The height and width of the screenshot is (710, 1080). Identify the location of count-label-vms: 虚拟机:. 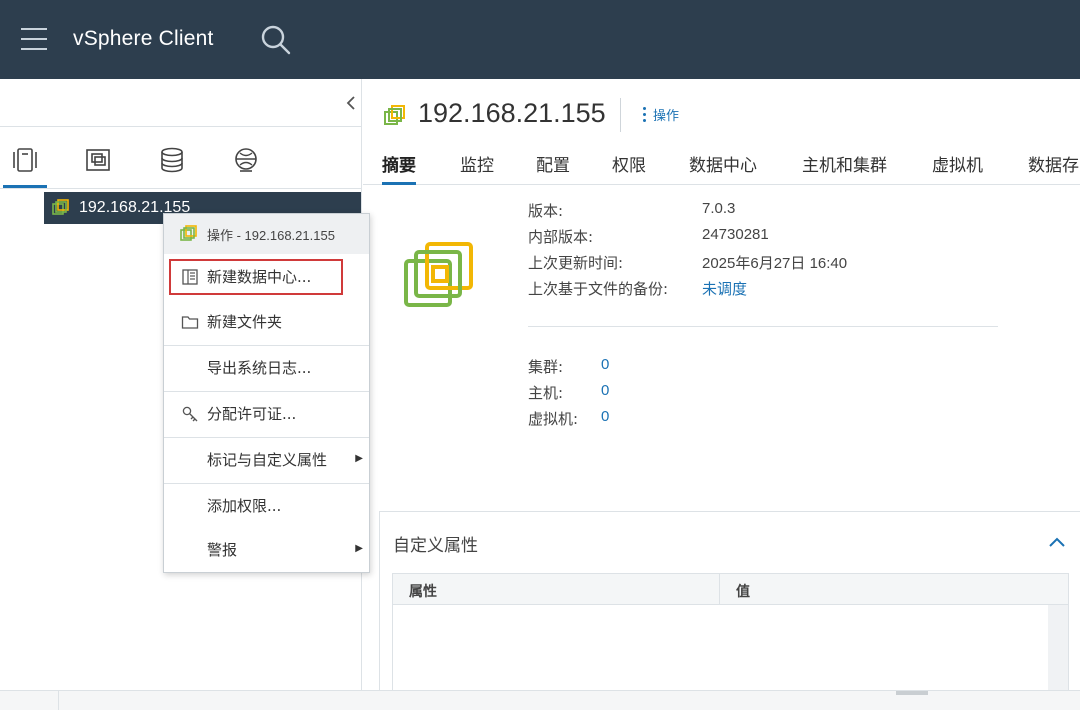
(553, 419).